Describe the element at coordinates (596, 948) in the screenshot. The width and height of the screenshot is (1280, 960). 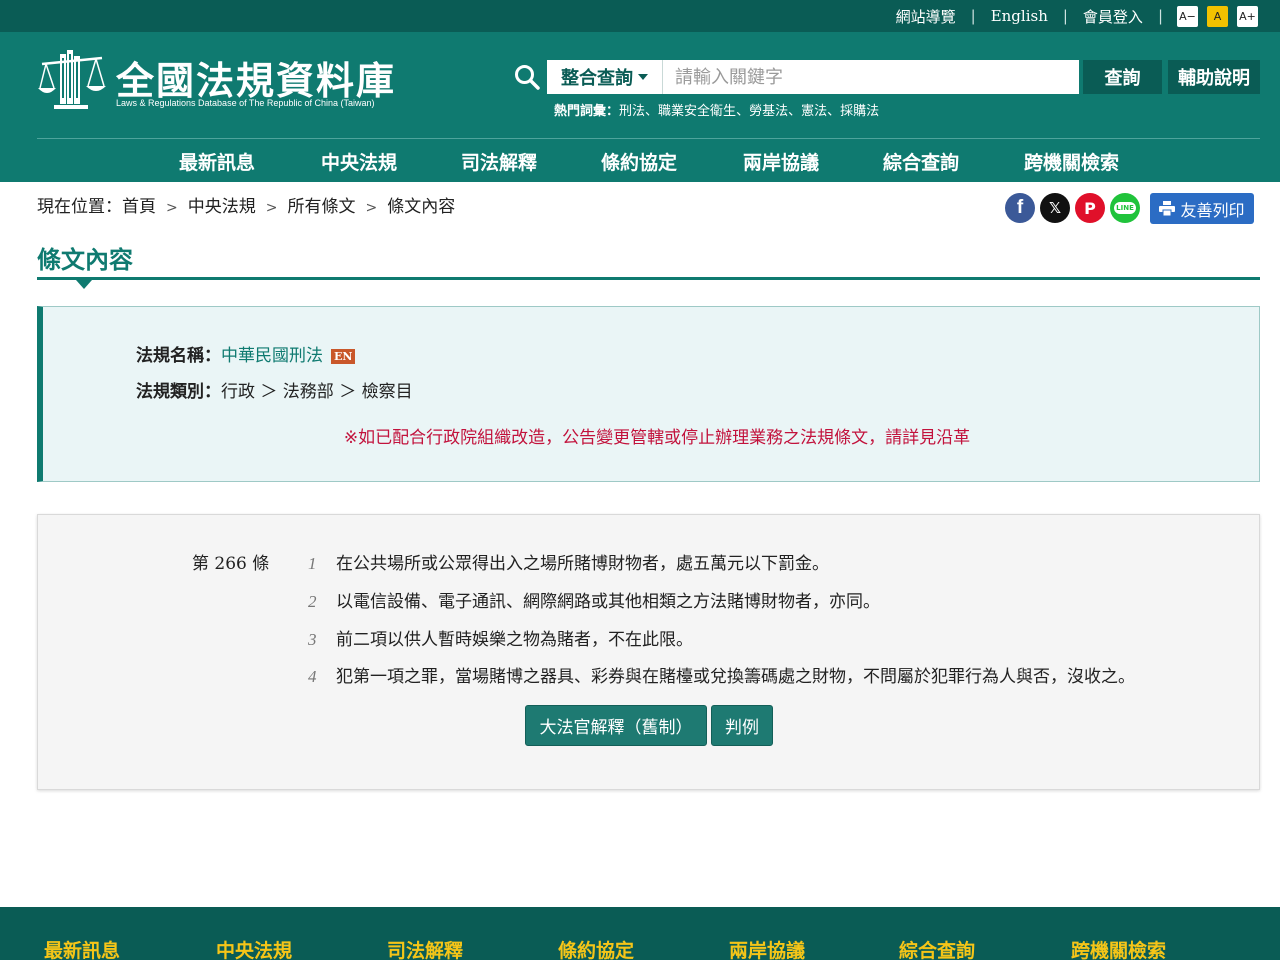
I see `footer-treaties: 條約協定` at that location.